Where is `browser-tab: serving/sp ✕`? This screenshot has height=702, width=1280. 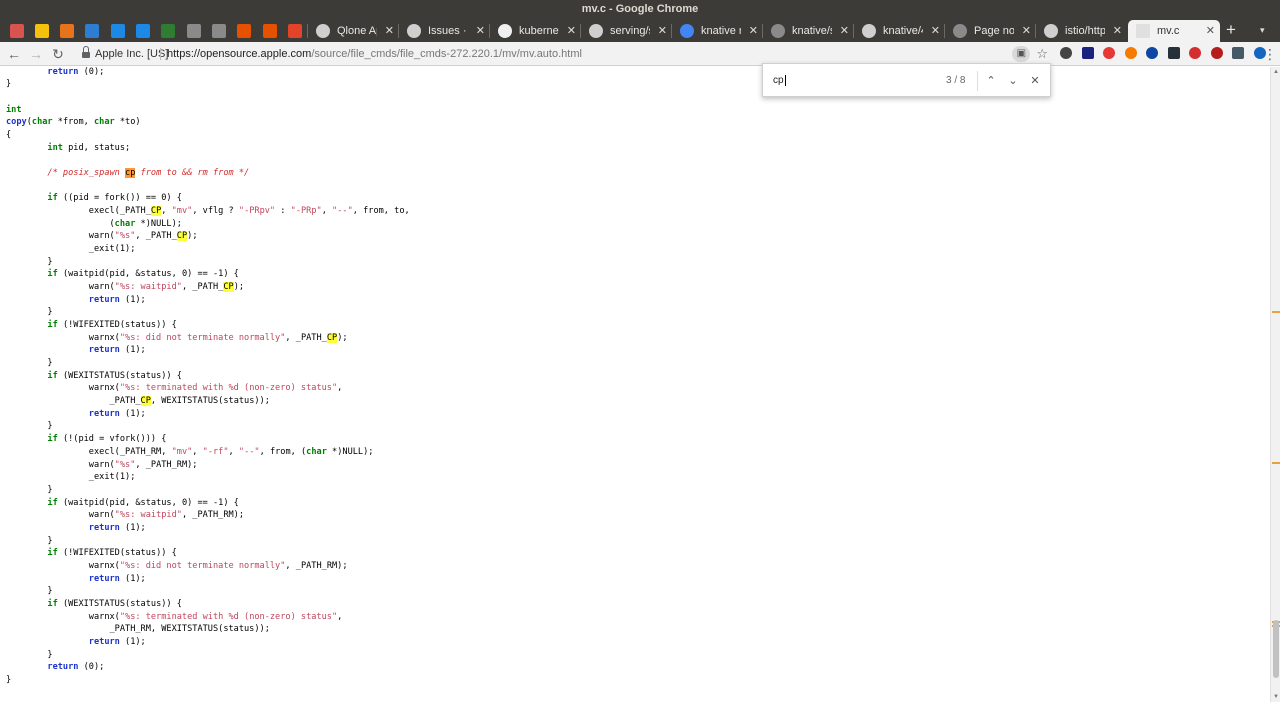
browser-tab: serving/sp ✕ is located at coordinates (626, 31).